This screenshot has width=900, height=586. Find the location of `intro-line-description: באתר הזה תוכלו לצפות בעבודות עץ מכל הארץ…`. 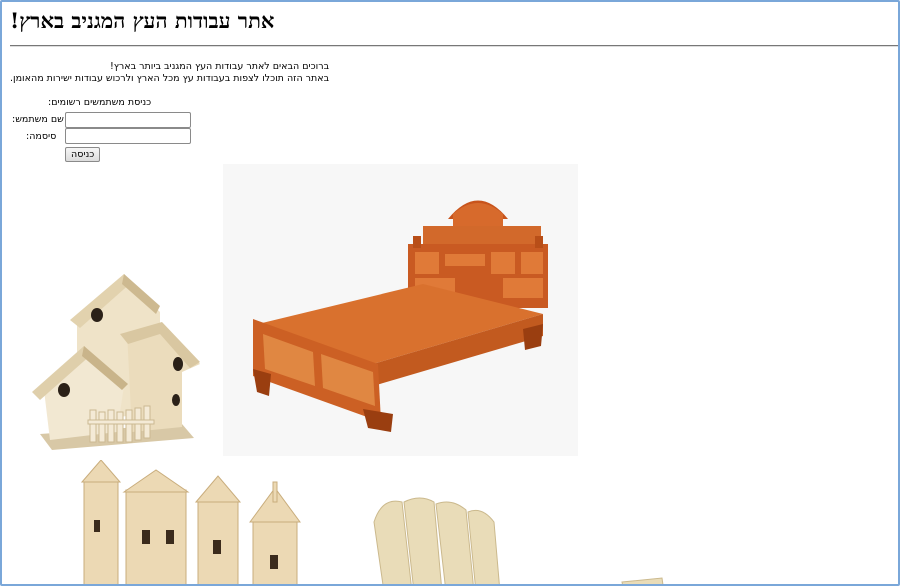

intro-line-description: באתר הזה תוכלו לצפות בעבודות עץ מכל הארץ… is located at coordinates (170, 78).